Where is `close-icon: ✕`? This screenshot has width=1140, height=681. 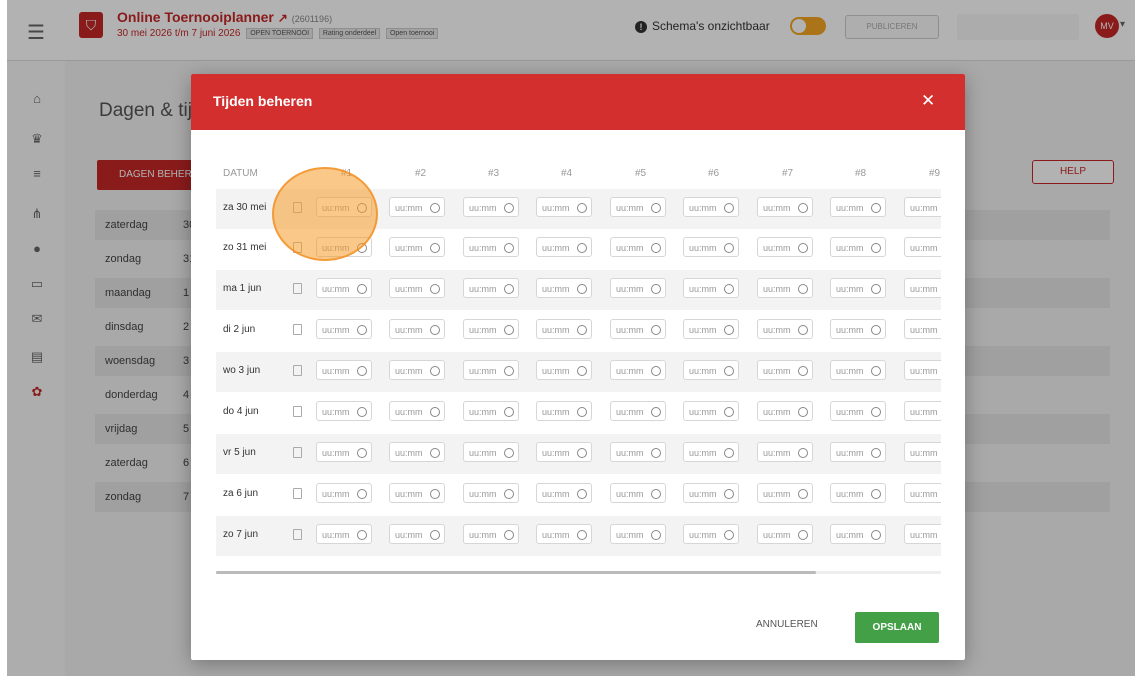 close-icon: ✕ is located at coordinates (928, 101).